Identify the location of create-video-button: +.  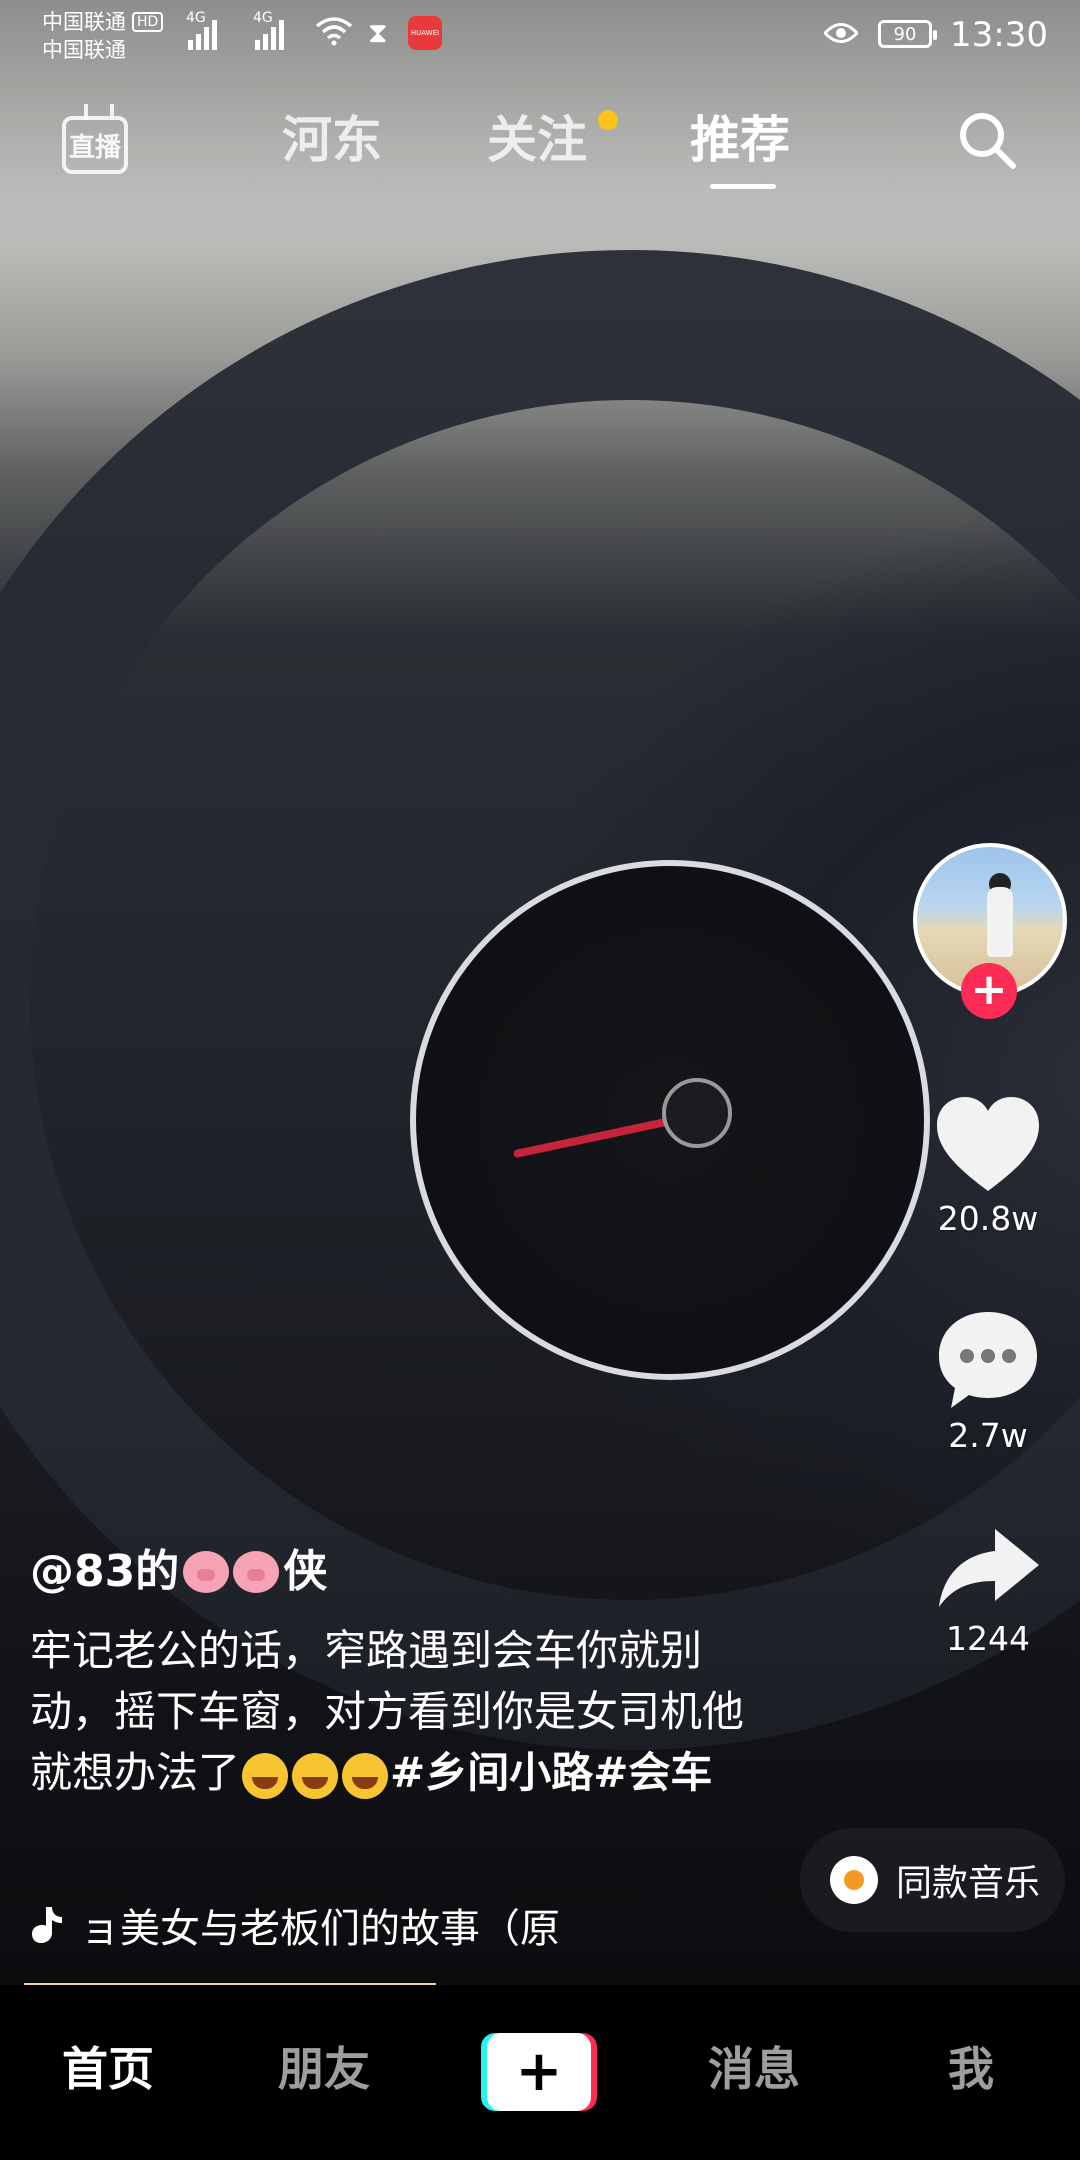
(539, 2072).